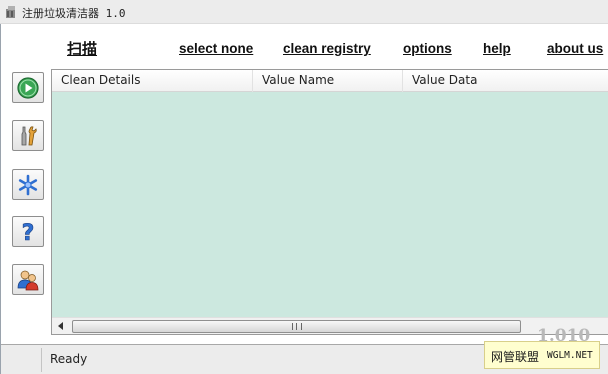 This screenshot has width=608, height=374. What do you see at coordinates (505, 81) in the screenshot?
I see `column-header-value-data: Value Data` at bounding box center [505, 81].